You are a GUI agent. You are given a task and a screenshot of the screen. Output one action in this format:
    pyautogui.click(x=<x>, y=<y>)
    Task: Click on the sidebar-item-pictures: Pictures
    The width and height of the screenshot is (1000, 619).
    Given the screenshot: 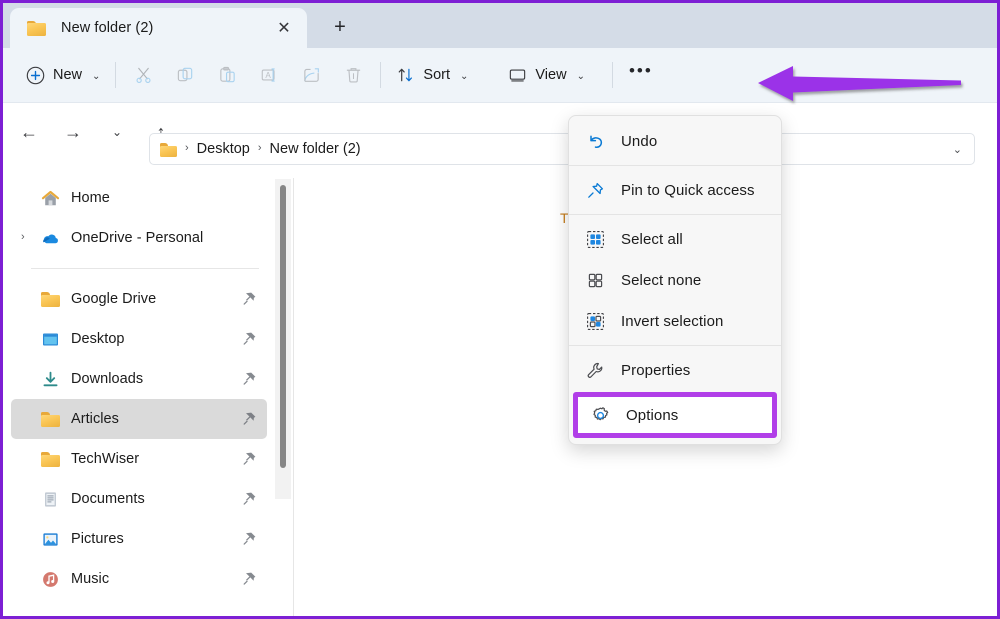 What is the action you would take?
    pyautogui.click(x=139, y=539)
    